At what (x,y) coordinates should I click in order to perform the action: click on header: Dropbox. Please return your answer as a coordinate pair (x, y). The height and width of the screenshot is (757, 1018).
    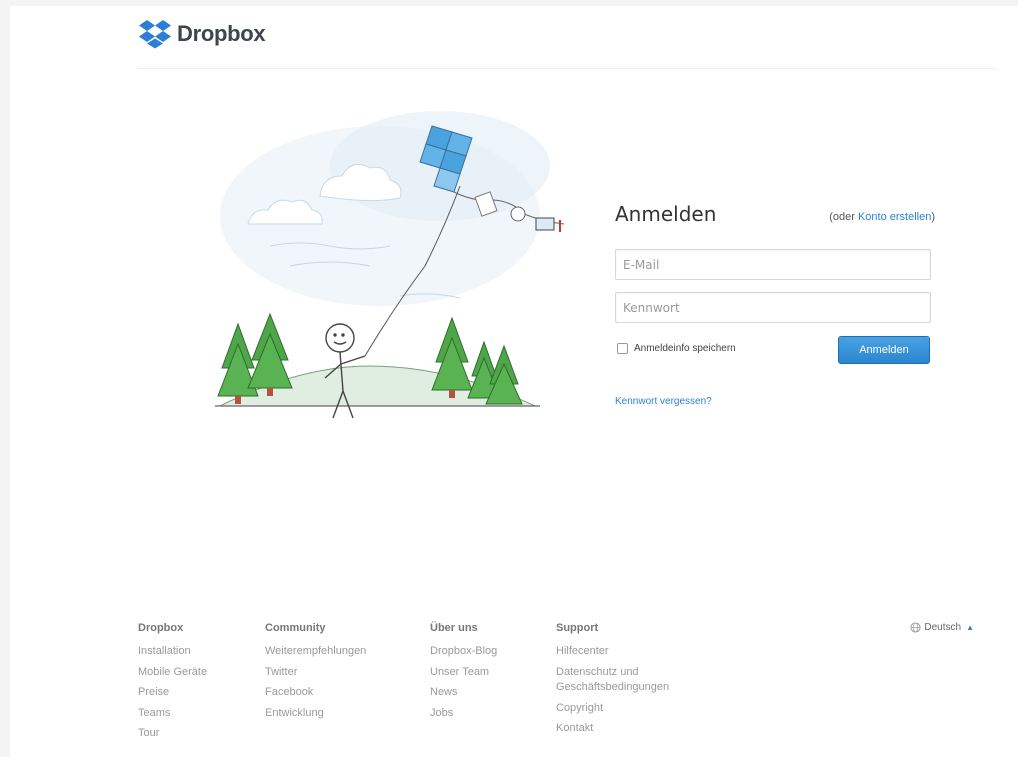
    Looking at the image, I should click on (567, 37).